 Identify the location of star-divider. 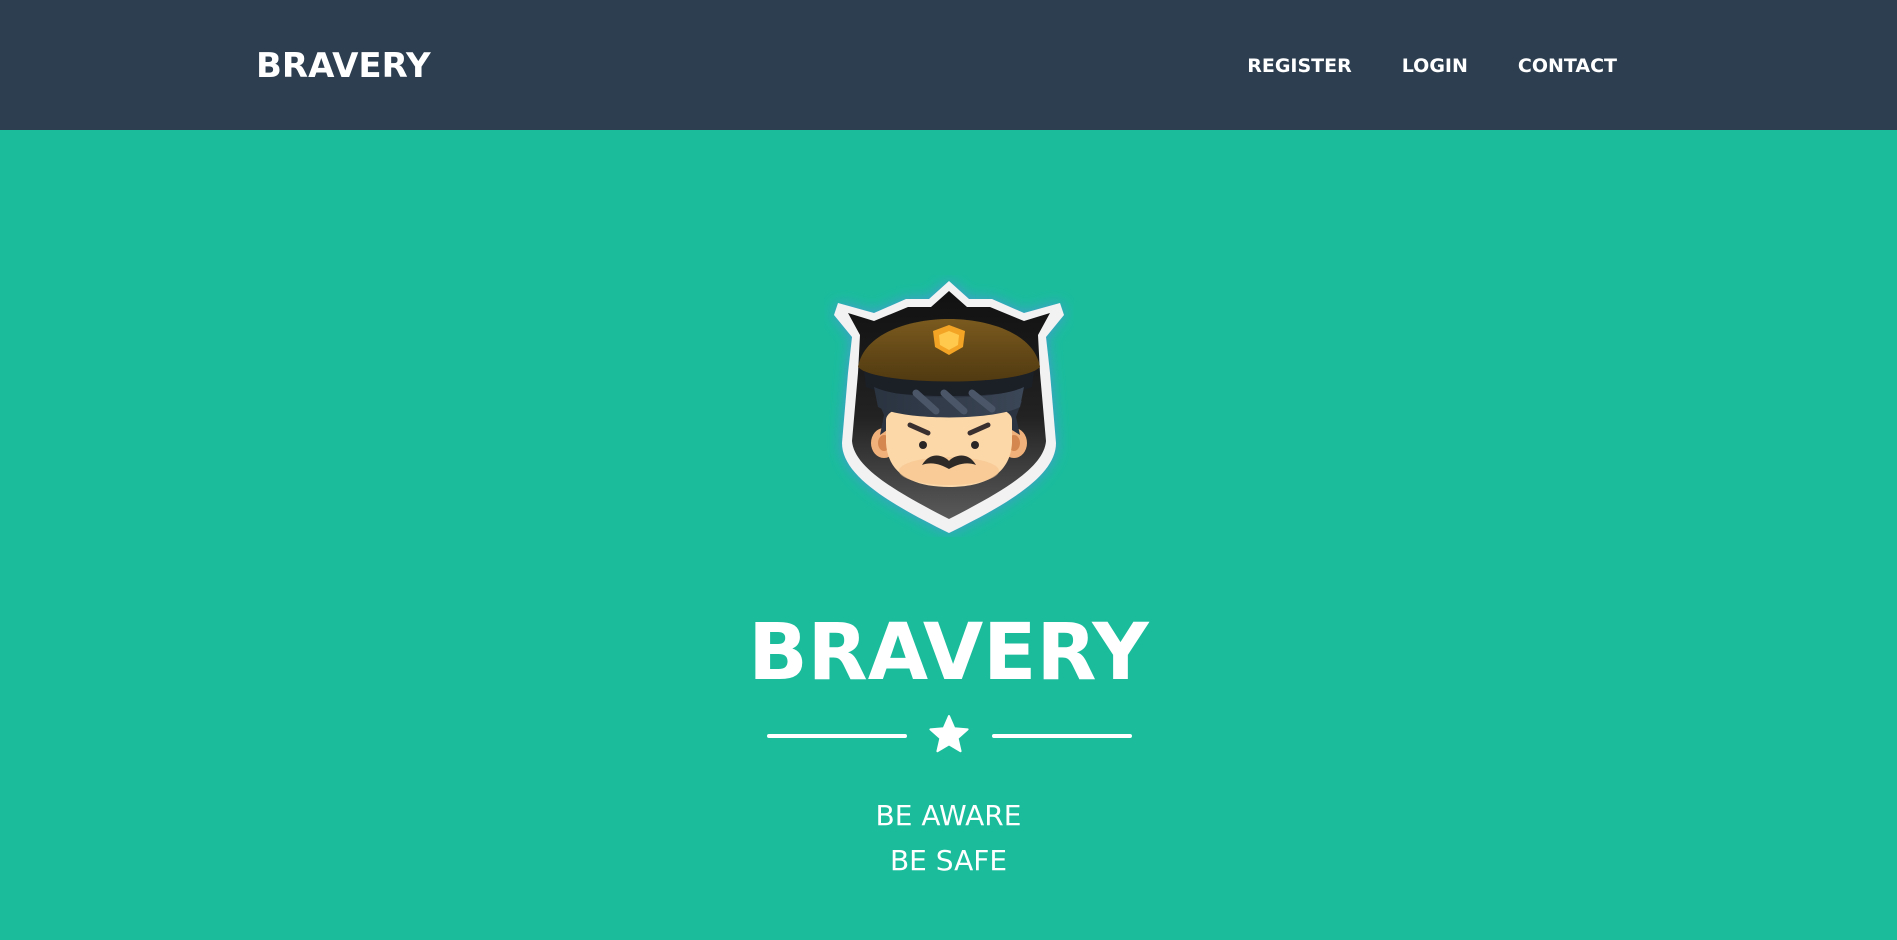
(949, 736).